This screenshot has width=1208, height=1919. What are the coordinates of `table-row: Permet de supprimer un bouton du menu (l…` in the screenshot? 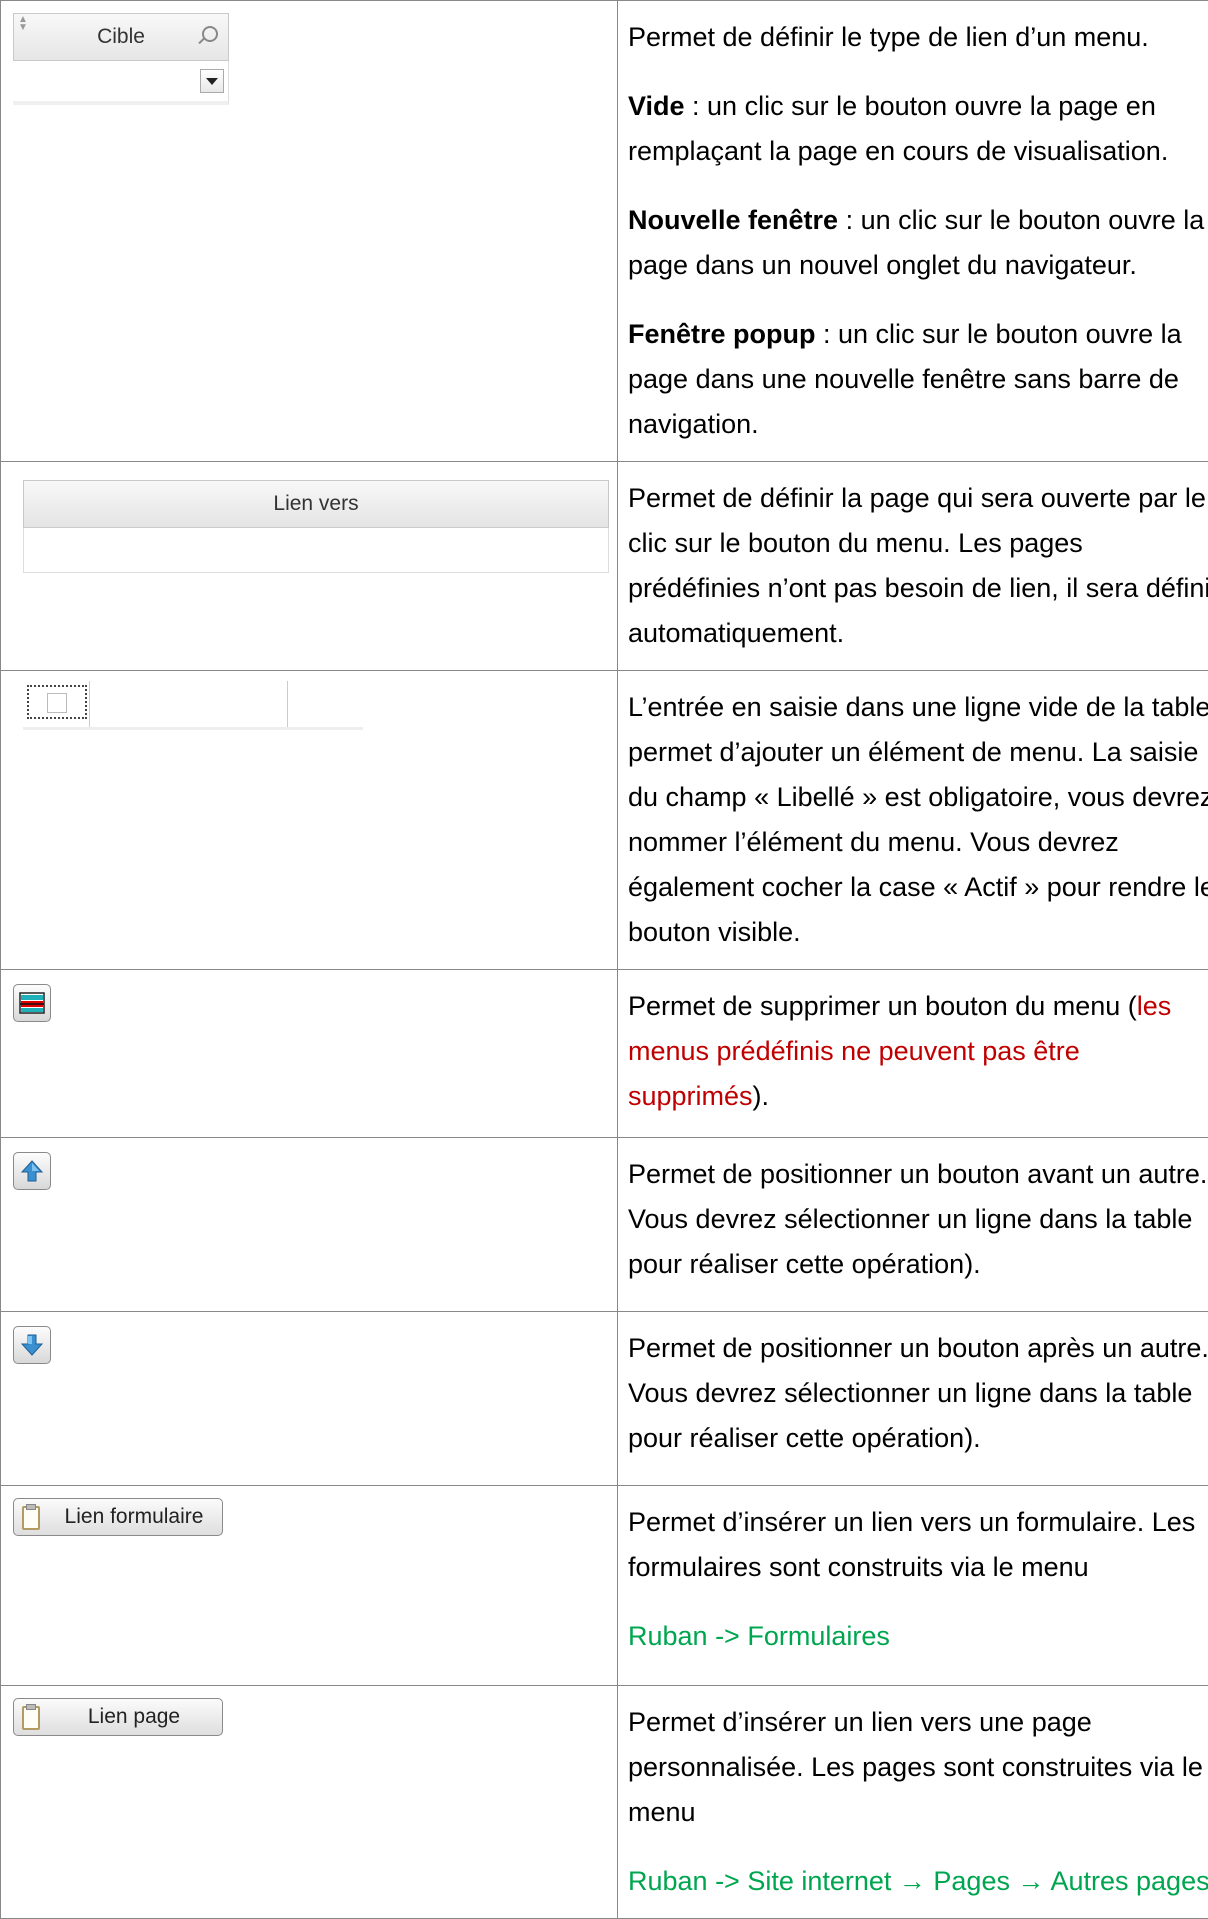 It's located at (604, 1054).